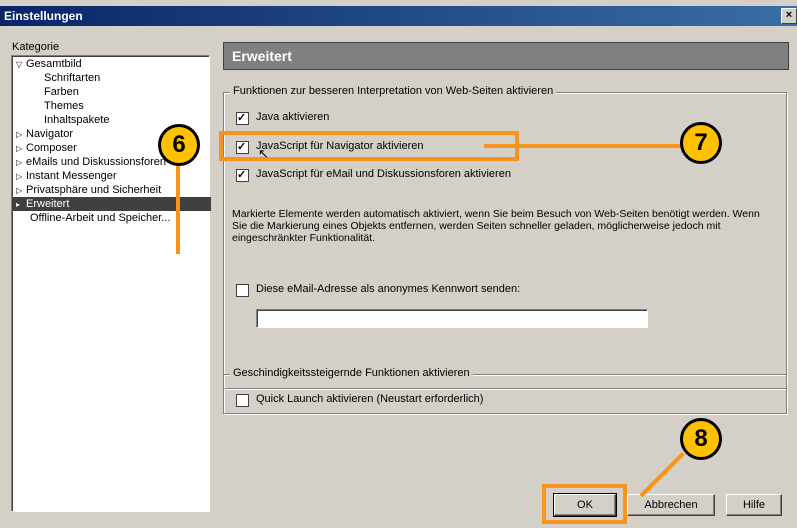 The width and height of the screenshot is (797, 528). Describe the element at coordinates (242, 400) in the screenshot. I see `quick-launch-checkbox` at that location.